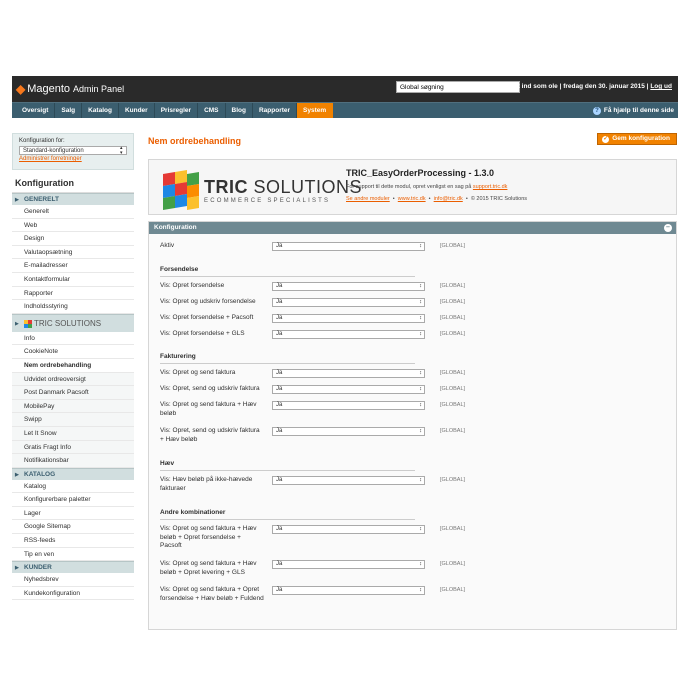 This screenshot has height=700, width=700. Describe the element at coordinates (73, 567) in the screenshot. I see `sidebar-section-kunder: KUNDER` at that location.